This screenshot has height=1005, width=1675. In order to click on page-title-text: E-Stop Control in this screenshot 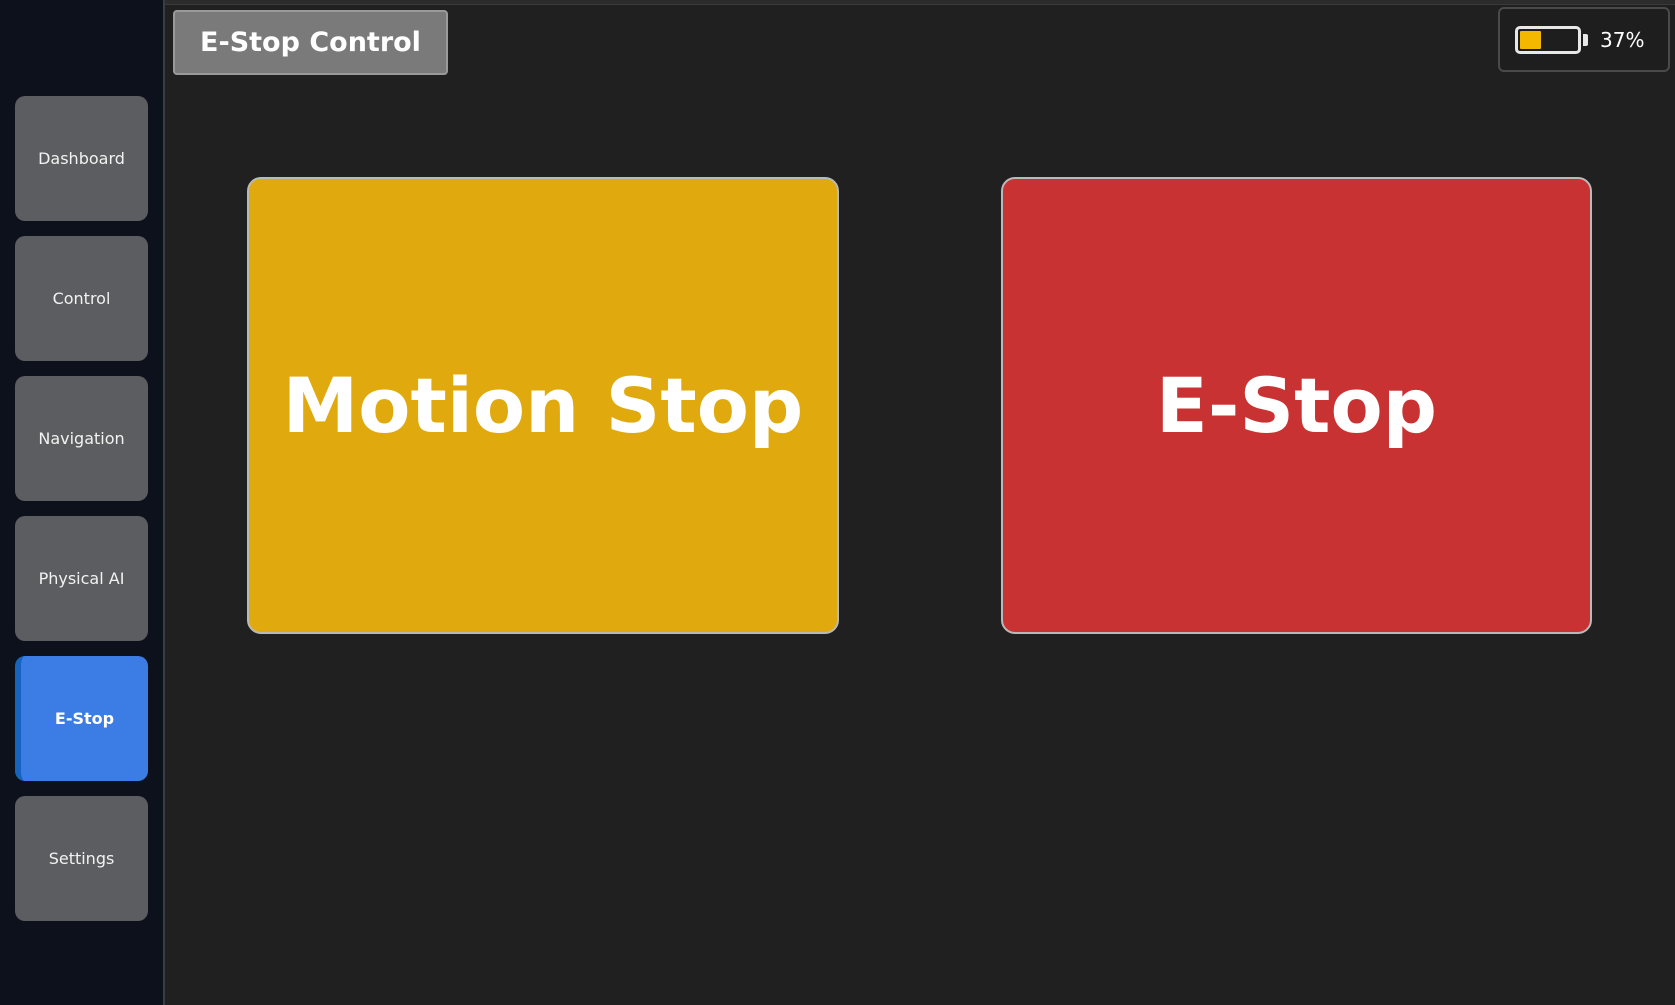, I will do `click(310, 42)`.